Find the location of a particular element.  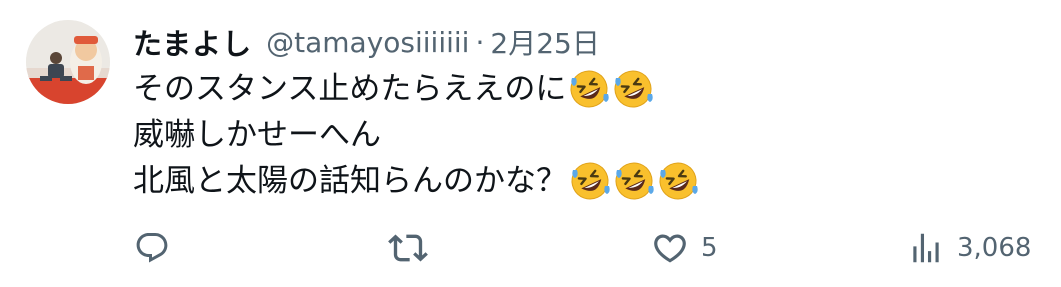

user-handle: @tamayosiiiiiii is located at coordinates (367, 42).